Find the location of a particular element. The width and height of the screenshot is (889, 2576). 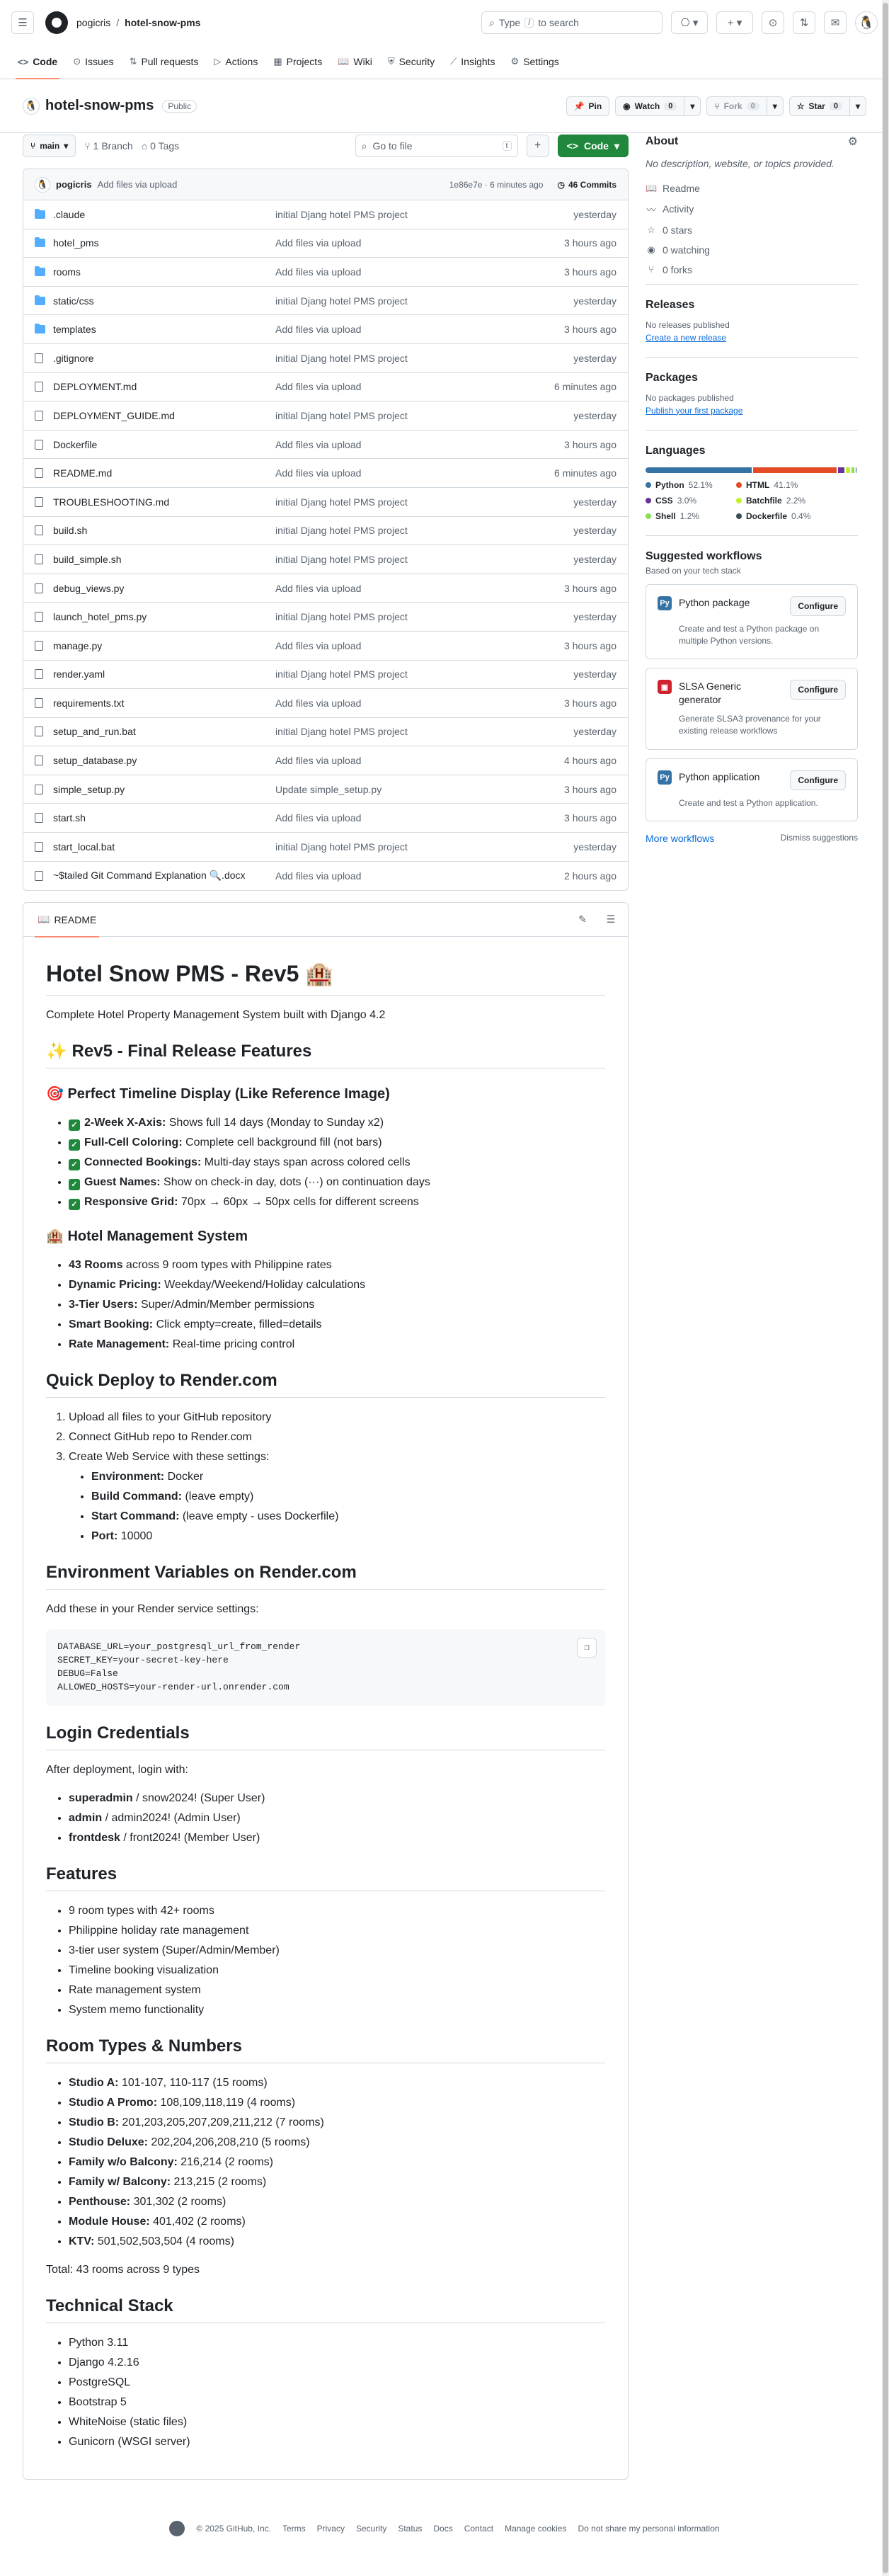

file-name-link: build_simple.sh is located at coordinates (164, 560).